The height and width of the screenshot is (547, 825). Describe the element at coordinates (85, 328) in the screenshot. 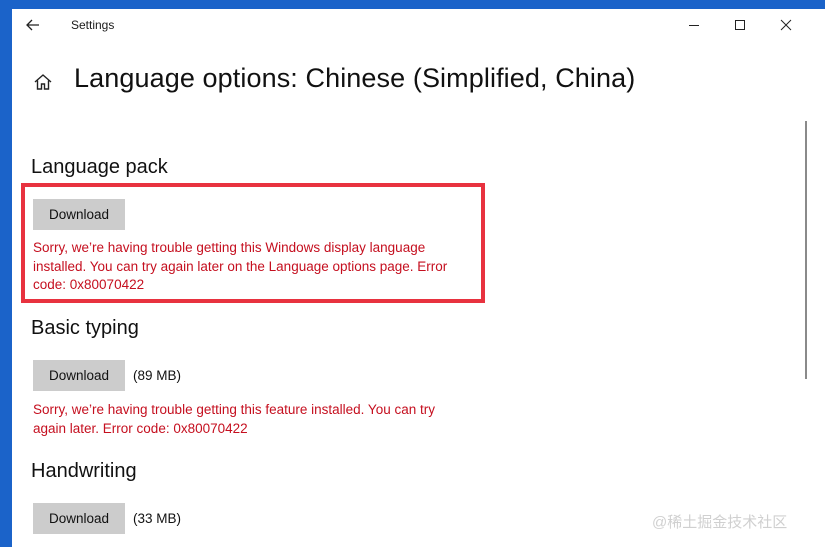

I see `section-title-basic-typing: Basic typing` at that location.